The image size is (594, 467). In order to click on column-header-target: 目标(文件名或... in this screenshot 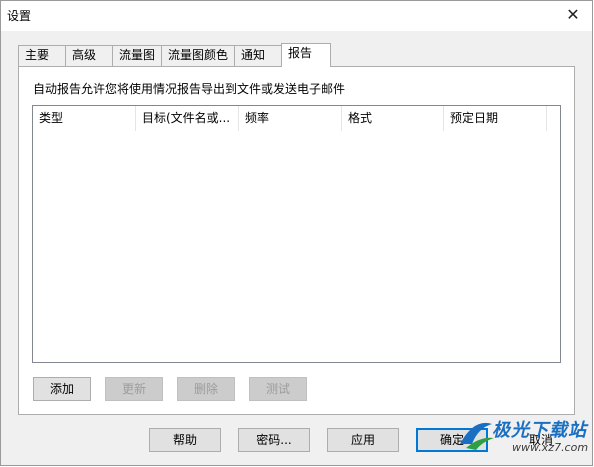, I will do `click(187, 118)`.